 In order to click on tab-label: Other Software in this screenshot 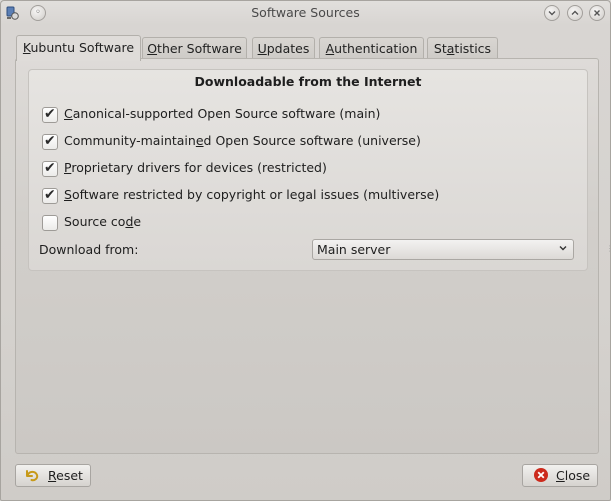, I will do `click(194, 48)`.